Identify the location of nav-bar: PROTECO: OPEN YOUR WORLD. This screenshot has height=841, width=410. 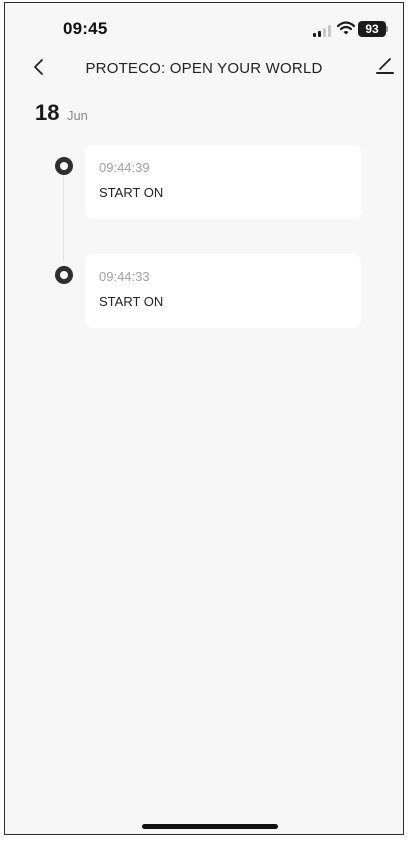
(204, 68).